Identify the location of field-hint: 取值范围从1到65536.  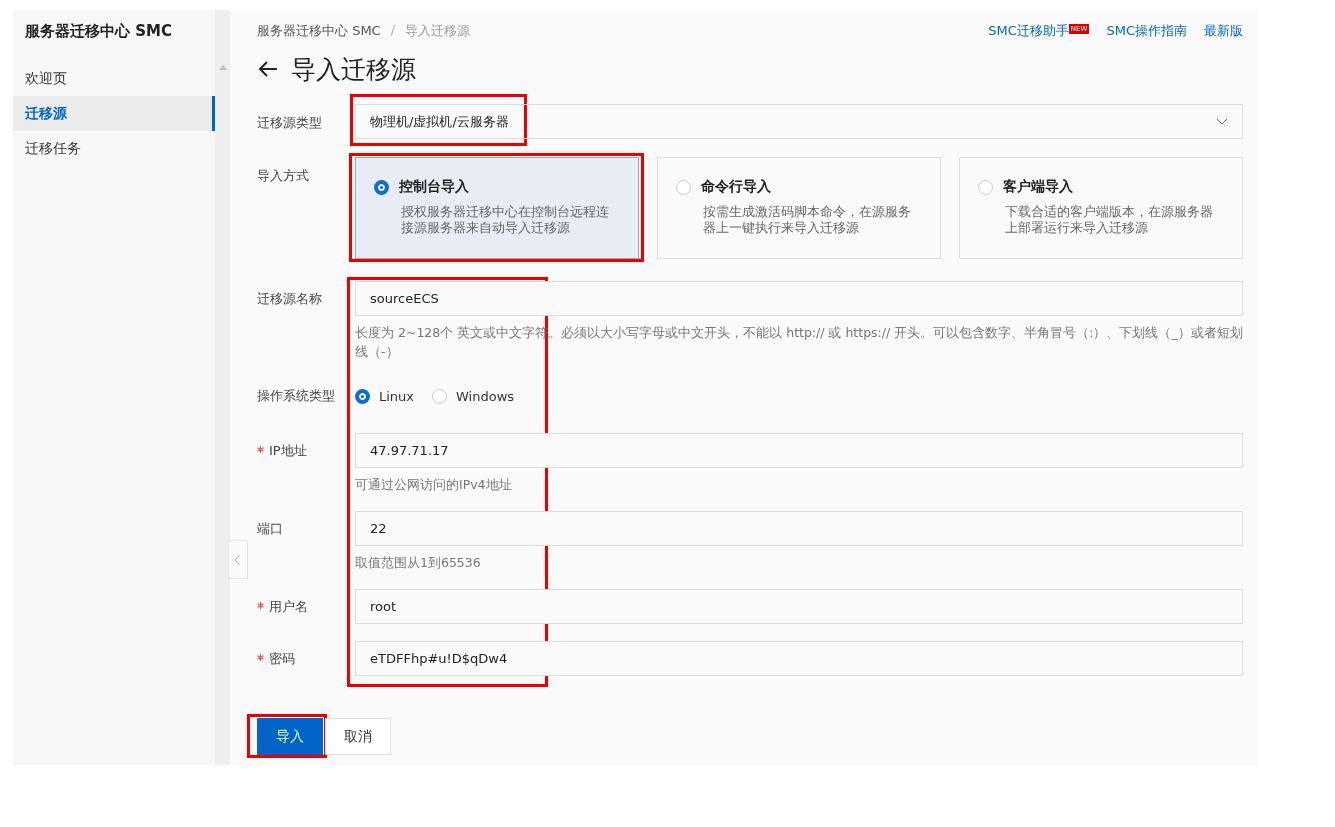
(418, 563).